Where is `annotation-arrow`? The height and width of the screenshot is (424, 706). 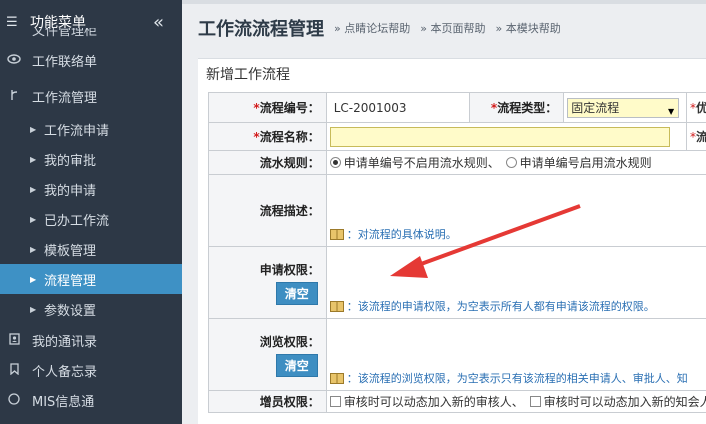 annotation-arrow is located at coordinates (485, 241).